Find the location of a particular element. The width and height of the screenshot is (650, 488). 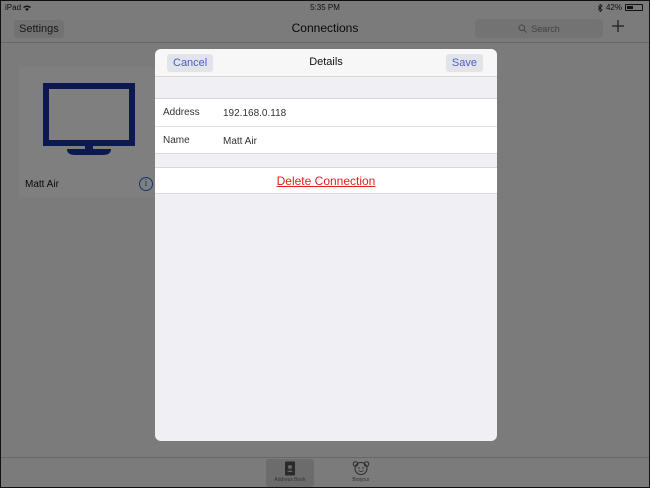

name-label: Name is located at coordinates (176, 140).